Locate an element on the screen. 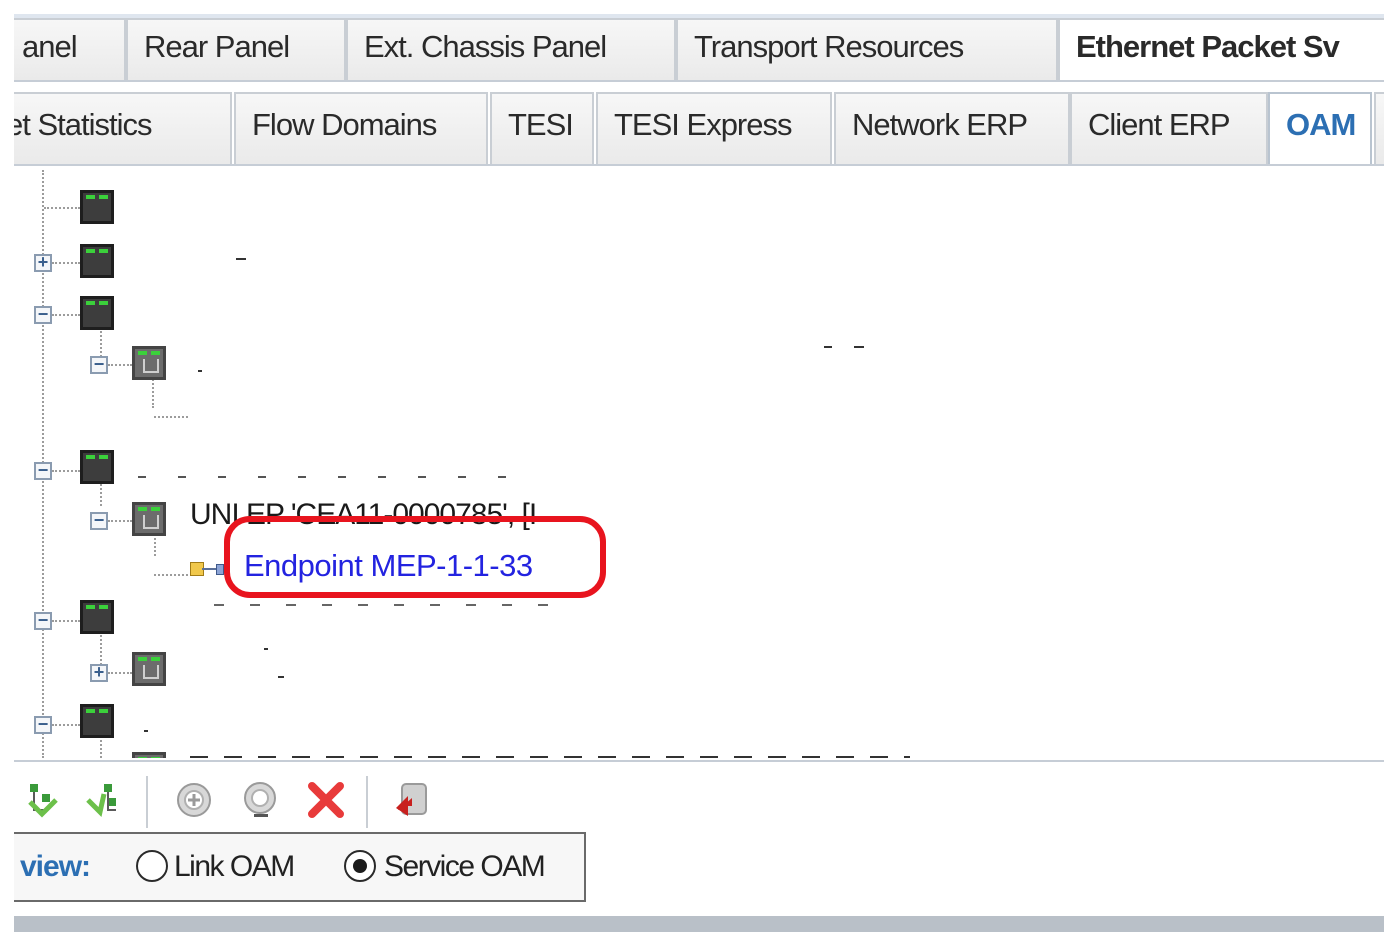 Image resolution: width=1398 pixels, height=946 pixels. view-label: view: is located at coordinates (55, 866).